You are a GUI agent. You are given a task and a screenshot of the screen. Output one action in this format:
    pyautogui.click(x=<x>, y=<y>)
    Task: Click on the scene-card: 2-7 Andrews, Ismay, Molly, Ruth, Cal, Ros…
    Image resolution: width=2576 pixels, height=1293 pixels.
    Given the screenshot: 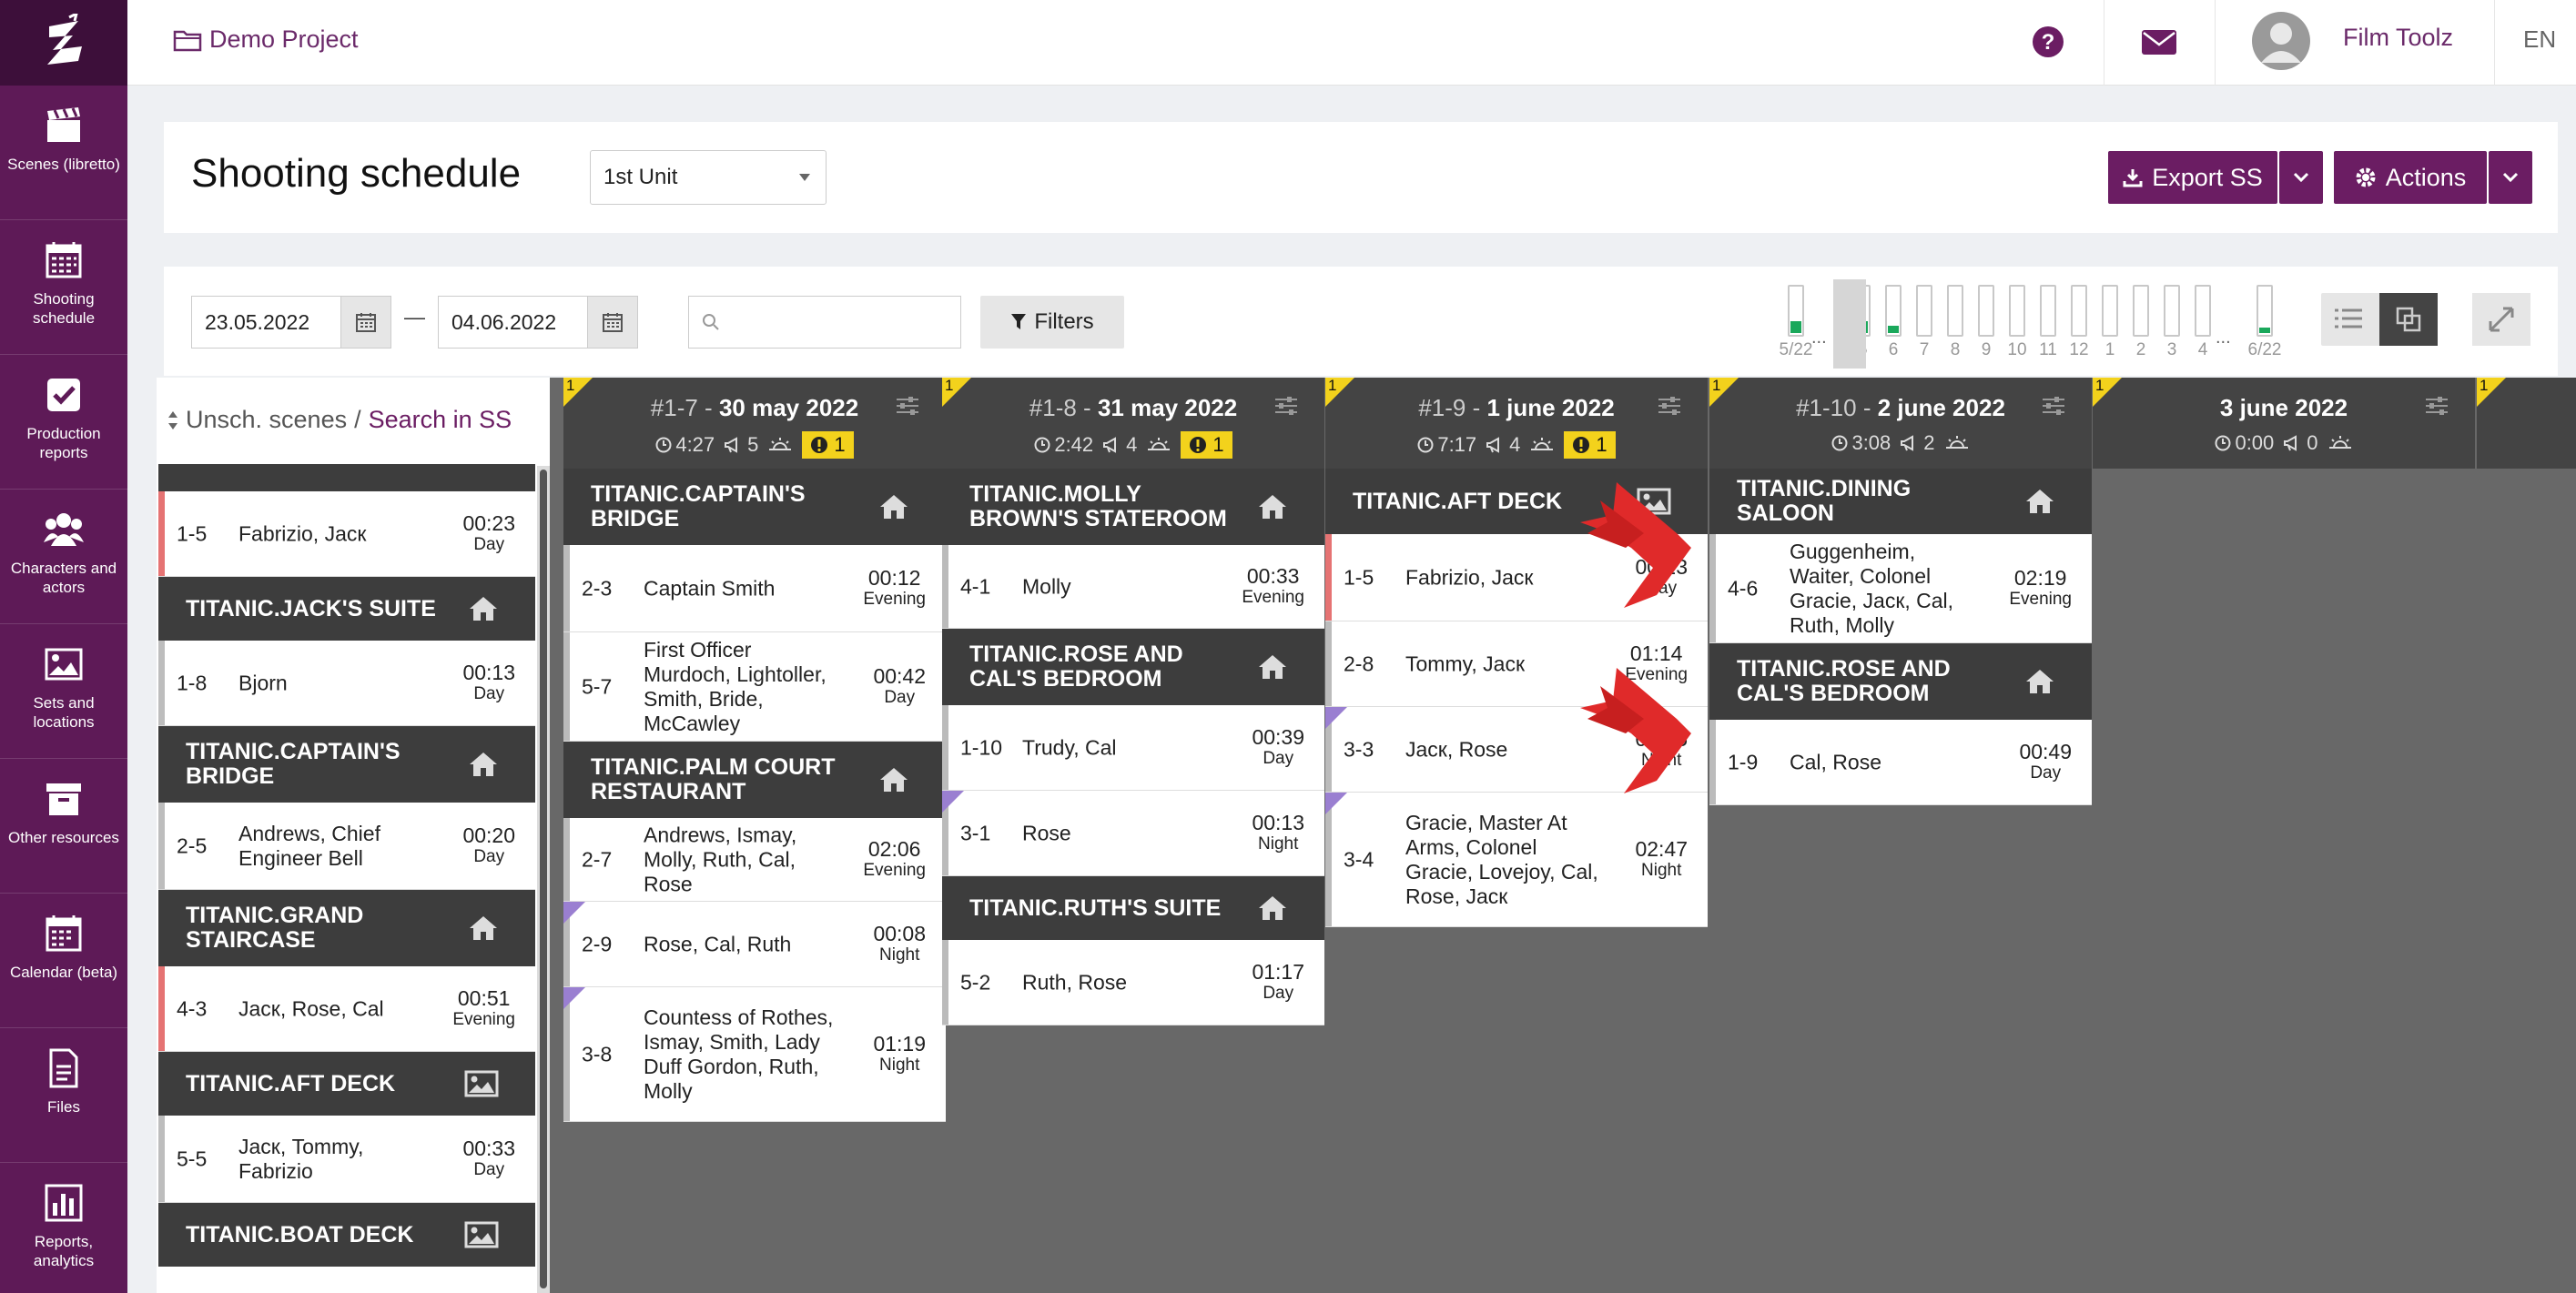 What is the action you would take?
    pyautogui.click(x=754, y=860)
    